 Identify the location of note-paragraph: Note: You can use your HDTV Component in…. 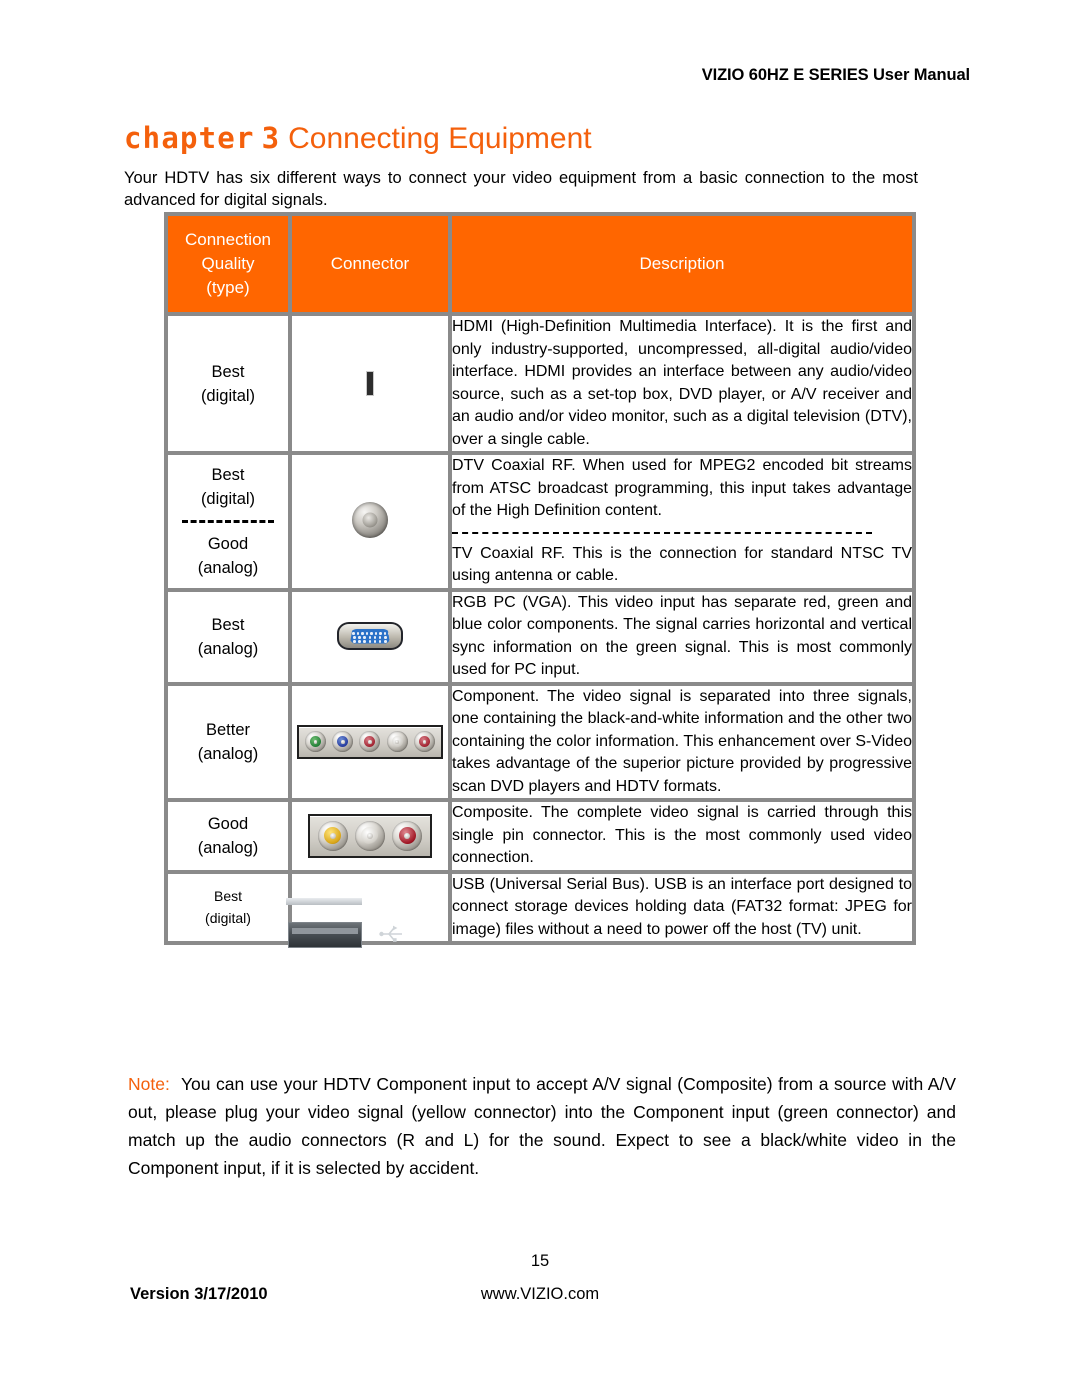
(542, 1126).